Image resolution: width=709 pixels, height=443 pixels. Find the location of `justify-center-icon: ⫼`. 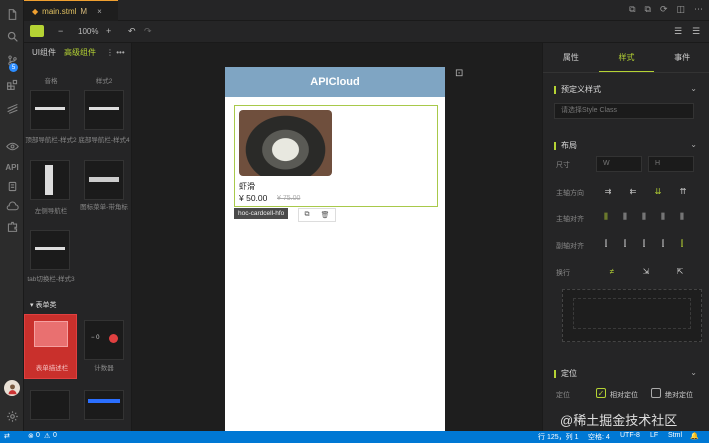

justify-center-icon: ⫼ is located at coordinates (625, 217).